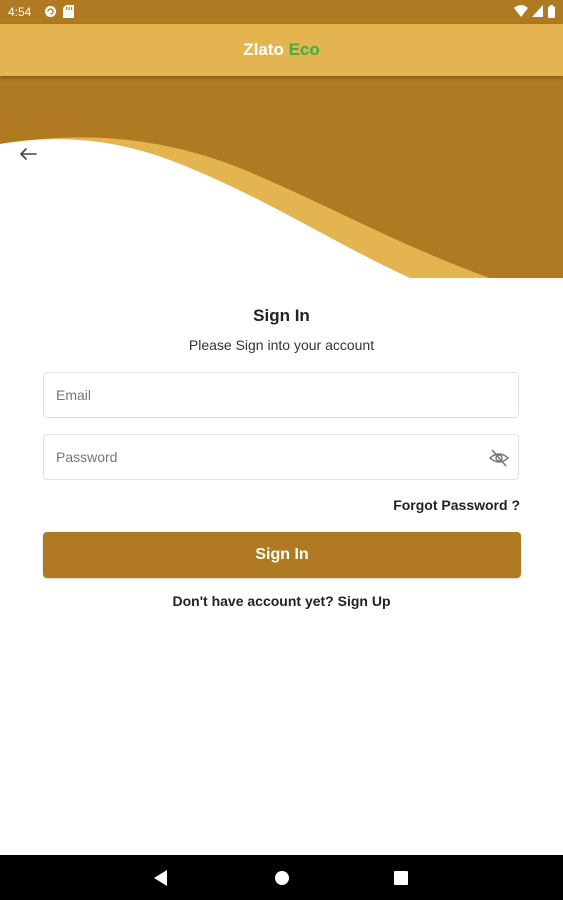  What do you see at coordinates (281, 345) in the screenshot?
I see `page-subtitle: Please Sign into your account` at bounding box center [281, 345].